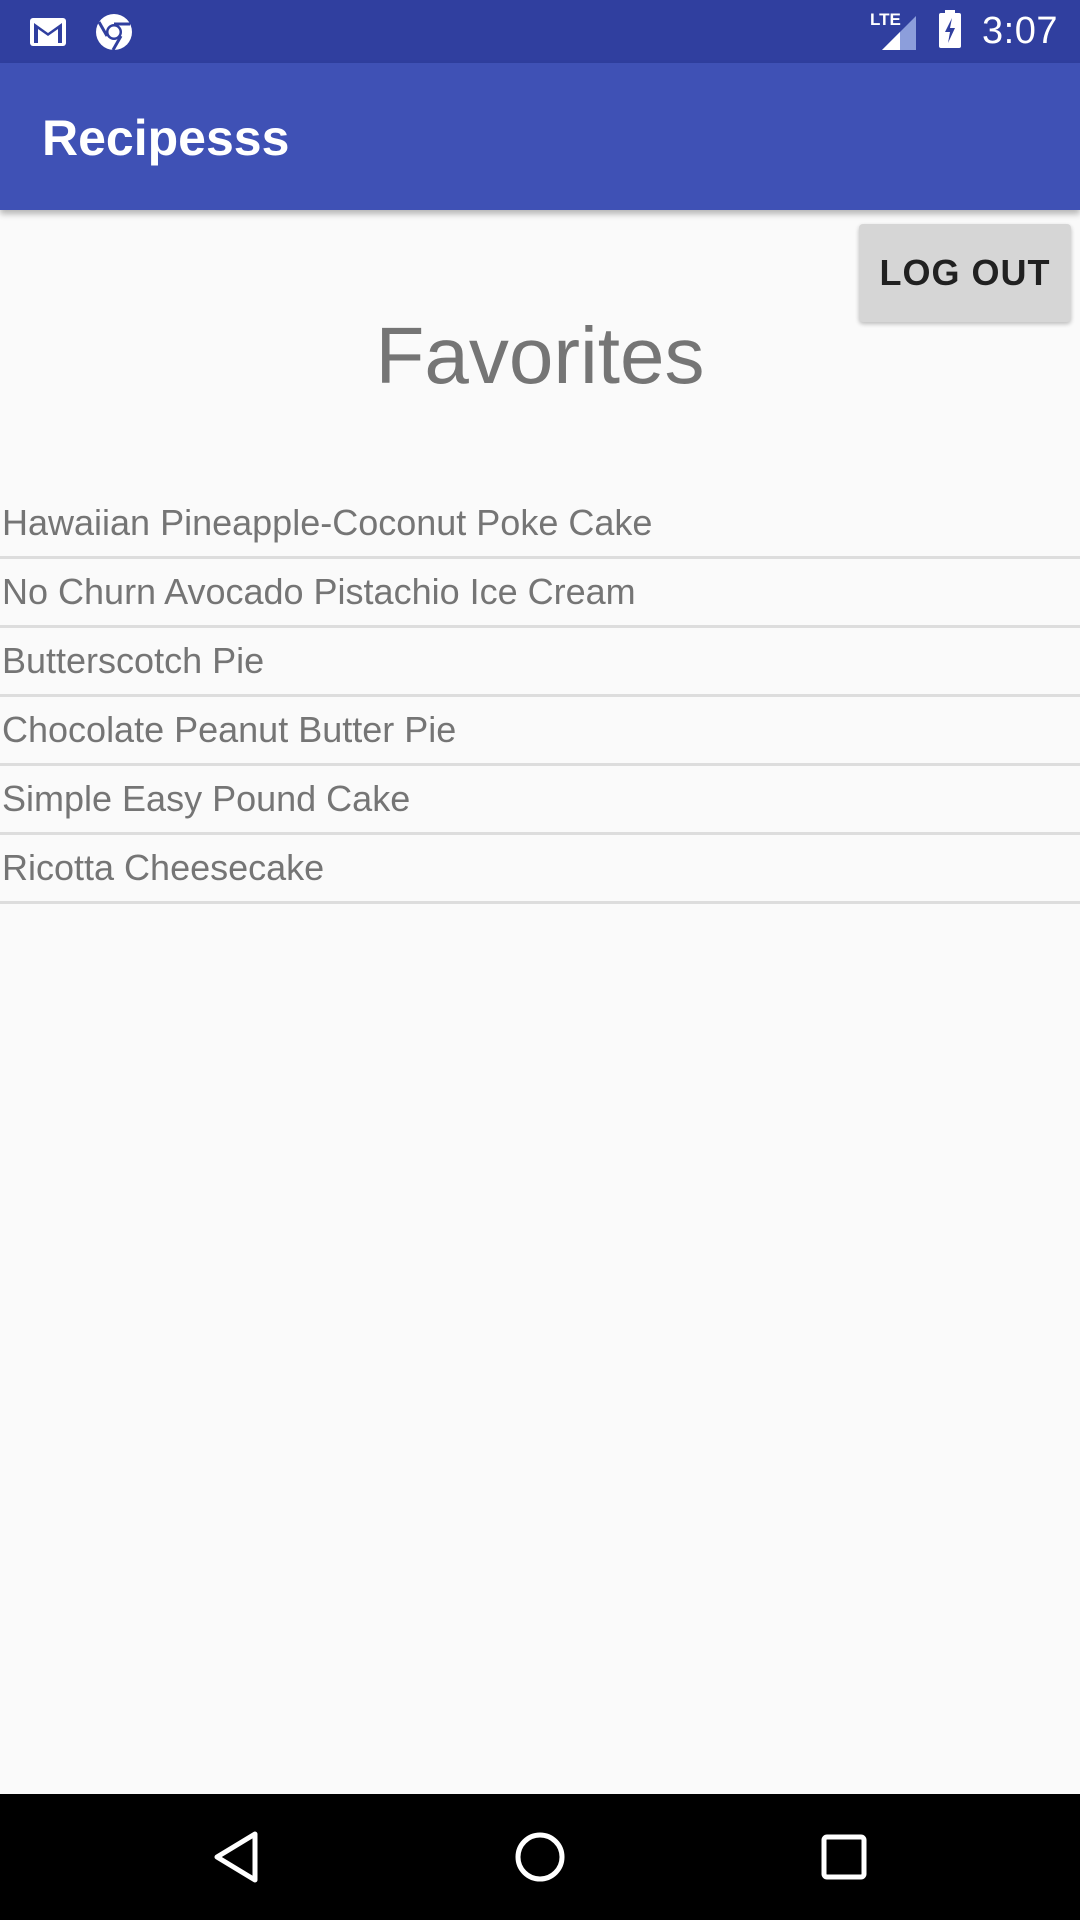 The height and width of the screenshot is (1920, 1080). What do you see at coordinates (540, 731) in the screenshot?
I see `list-item: Chocolate Peanut Butter Pie` at bounding box center [540, 731].